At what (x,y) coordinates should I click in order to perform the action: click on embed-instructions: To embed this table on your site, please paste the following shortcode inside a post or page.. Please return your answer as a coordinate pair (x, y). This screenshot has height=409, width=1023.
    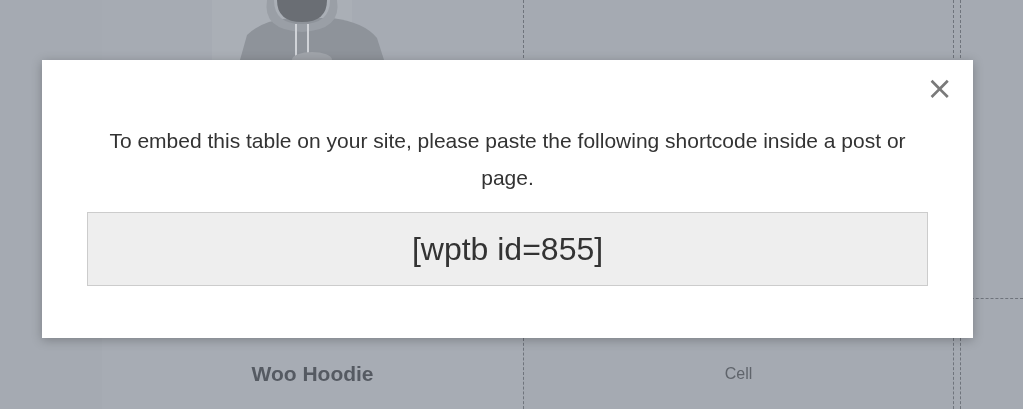
    Looking at the image, I should click on (507, 159).